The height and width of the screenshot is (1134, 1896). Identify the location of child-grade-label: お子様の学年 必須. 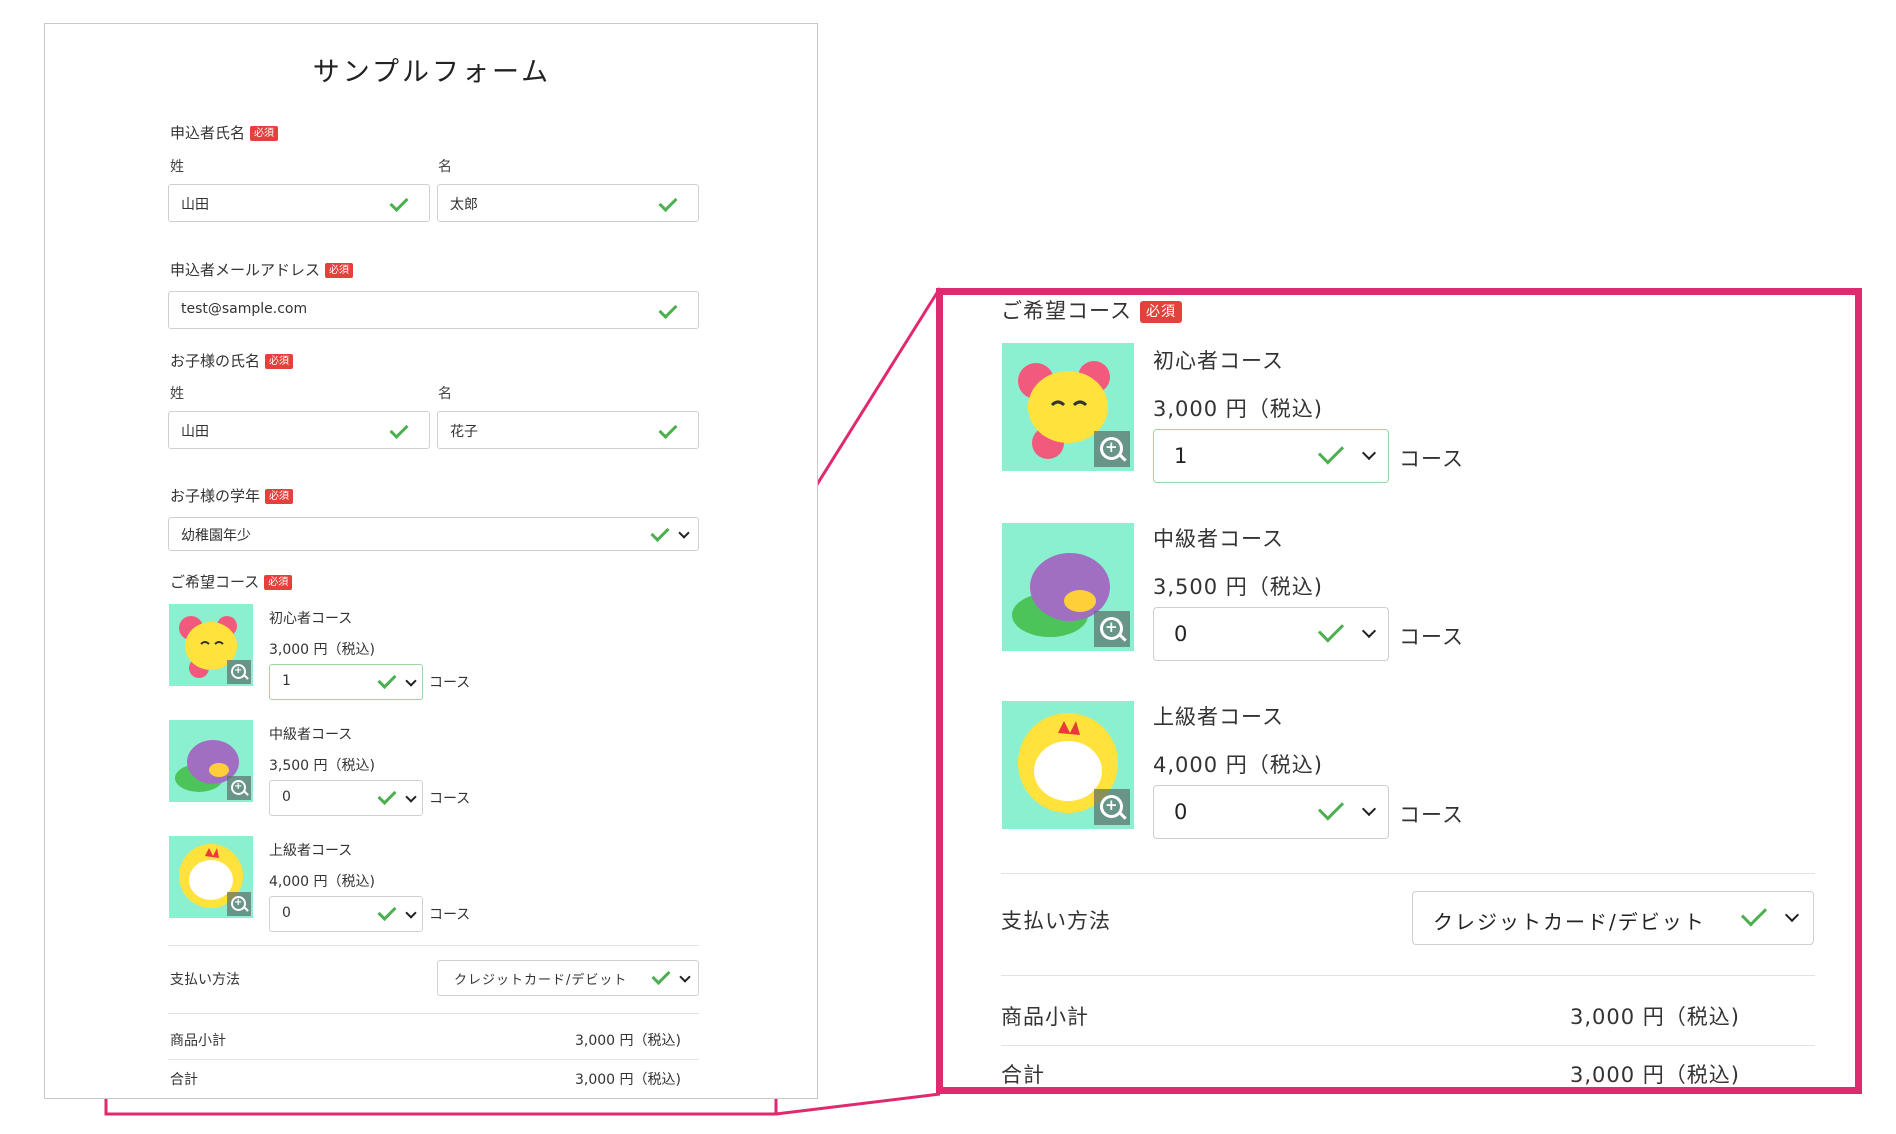
(232, 495).